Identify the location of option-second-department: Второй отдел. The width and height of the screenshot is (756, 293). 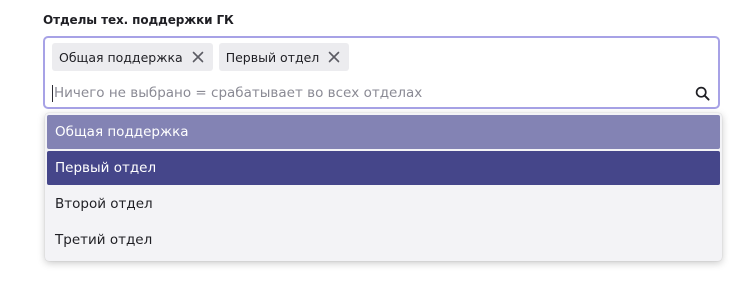
(383, 204).